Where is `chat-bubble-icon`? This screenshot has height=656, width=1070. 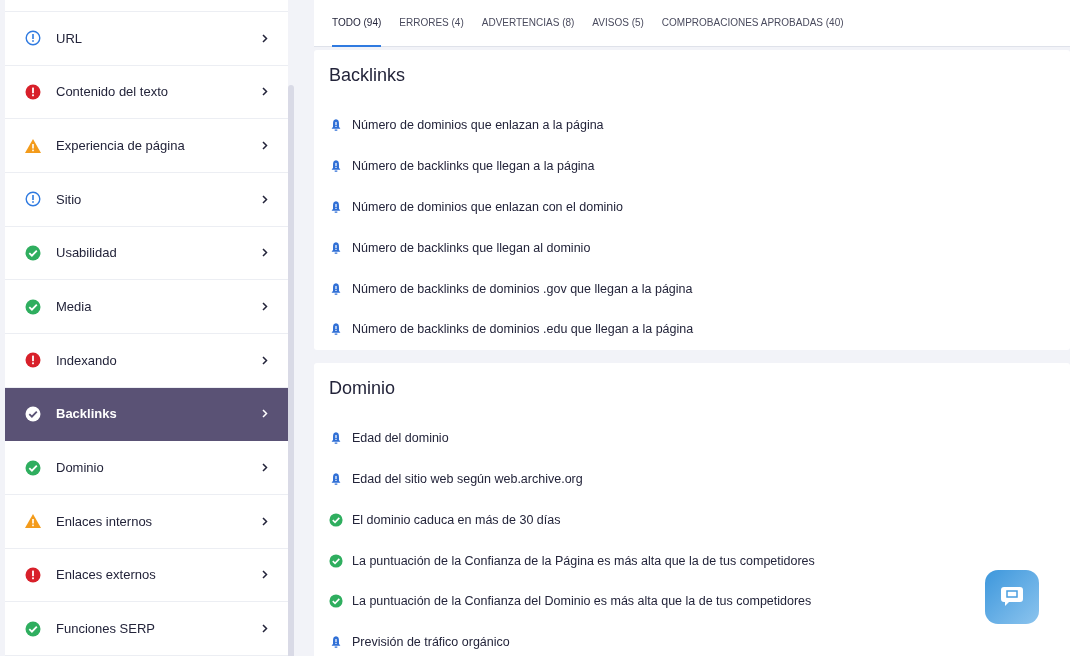
chat-bubble-icon is located at coordinates (1012, 597).